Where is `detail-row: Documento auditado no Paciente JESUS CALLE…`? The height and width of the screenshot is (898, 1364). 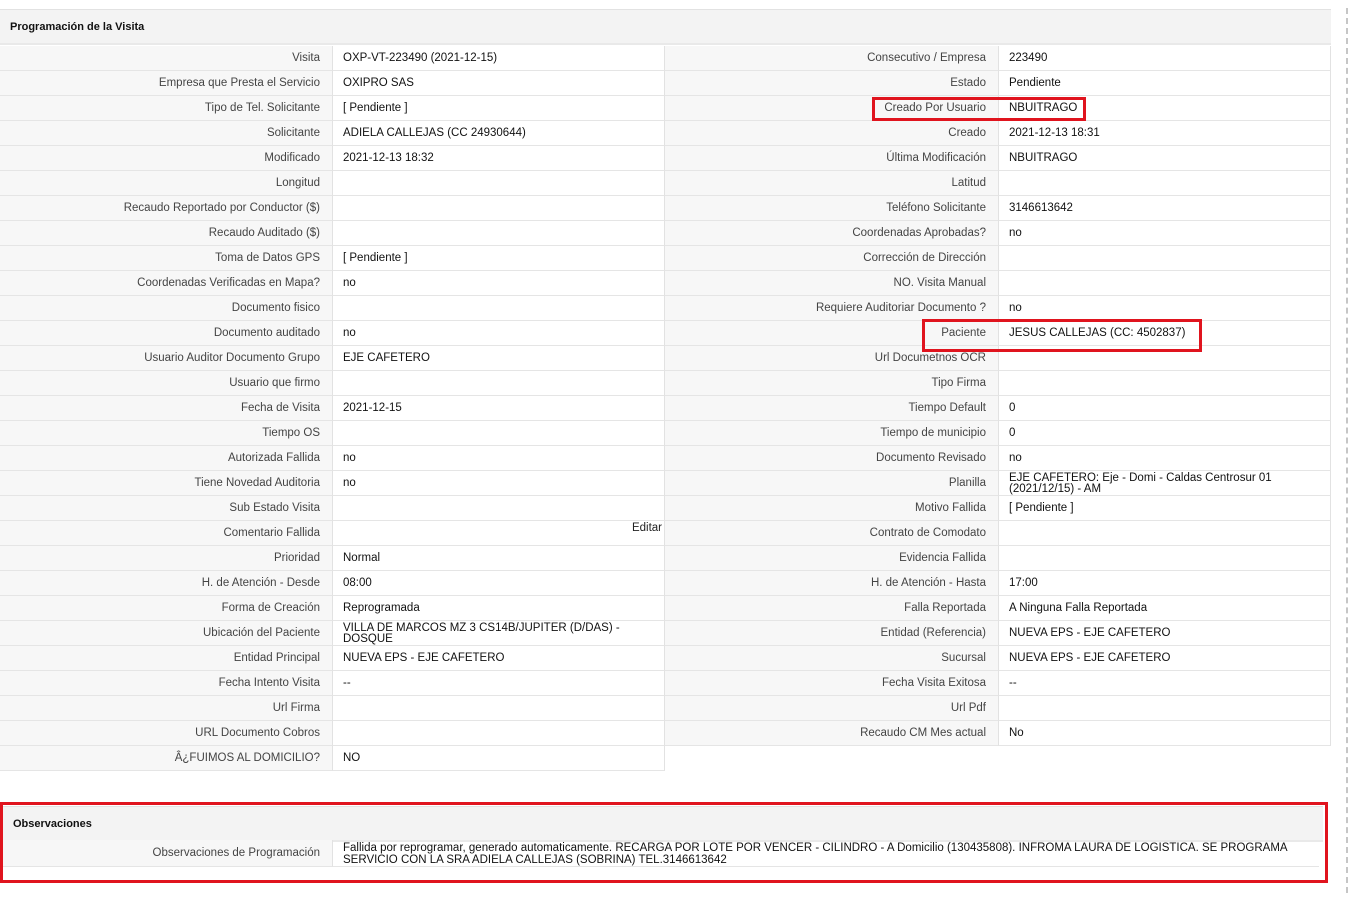
detail-row: Documento auditado no Paciente JESUS CALLE… is located at coordinates (665, 333).